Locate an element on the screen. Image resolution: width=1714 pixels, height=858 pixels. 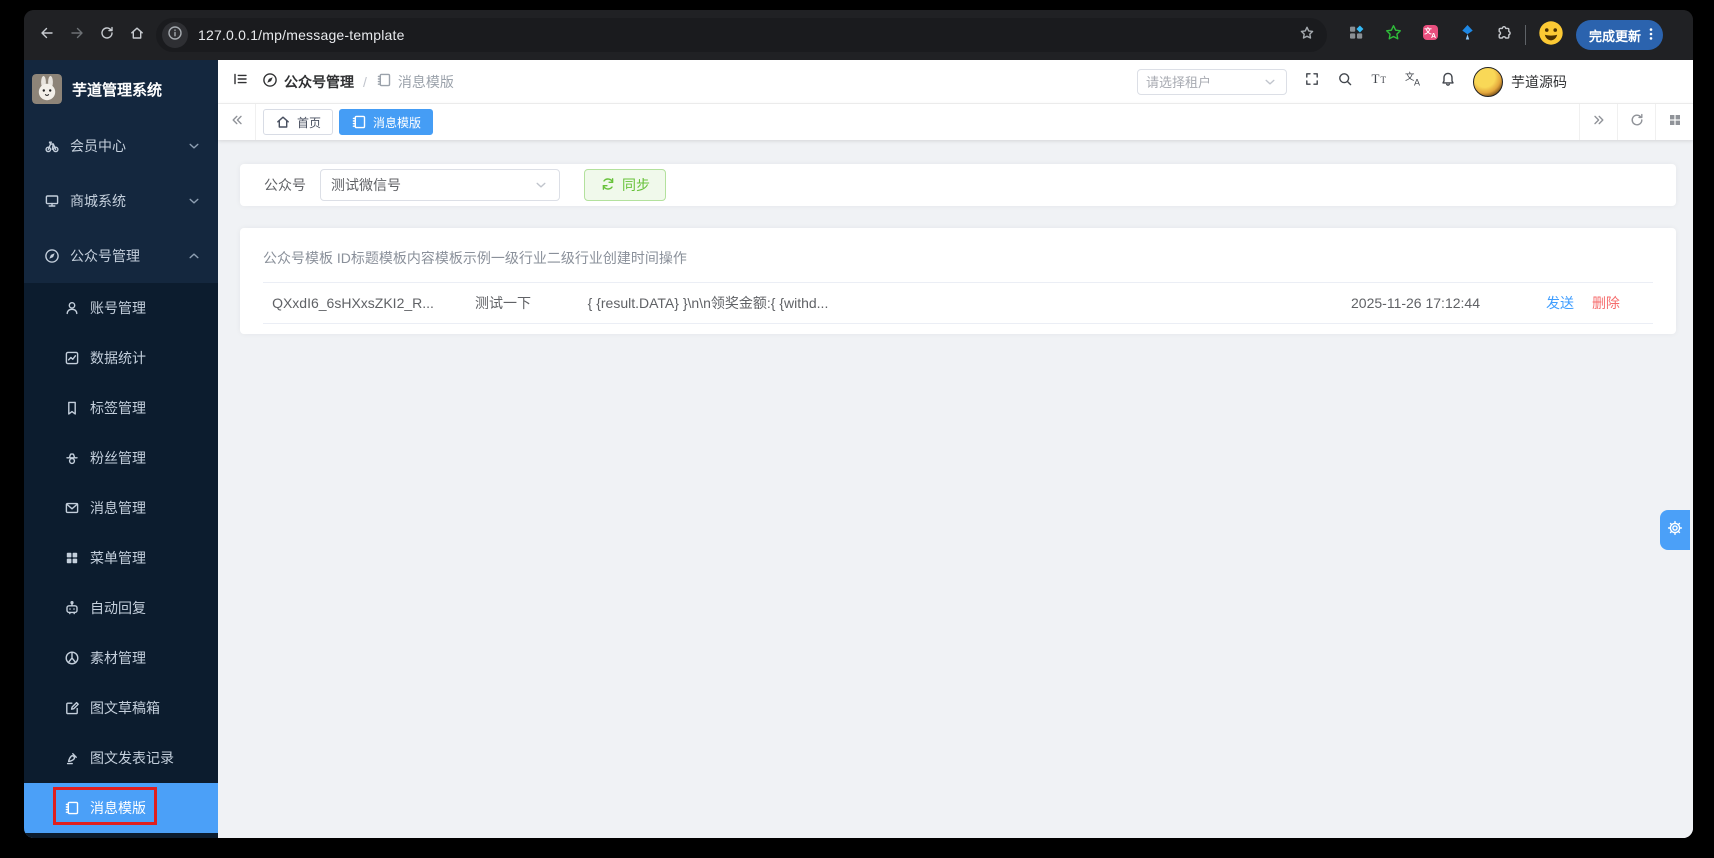
header-right: 请选择租户 TT 文A 芋道源码 is located at coordinates (1408, 81).